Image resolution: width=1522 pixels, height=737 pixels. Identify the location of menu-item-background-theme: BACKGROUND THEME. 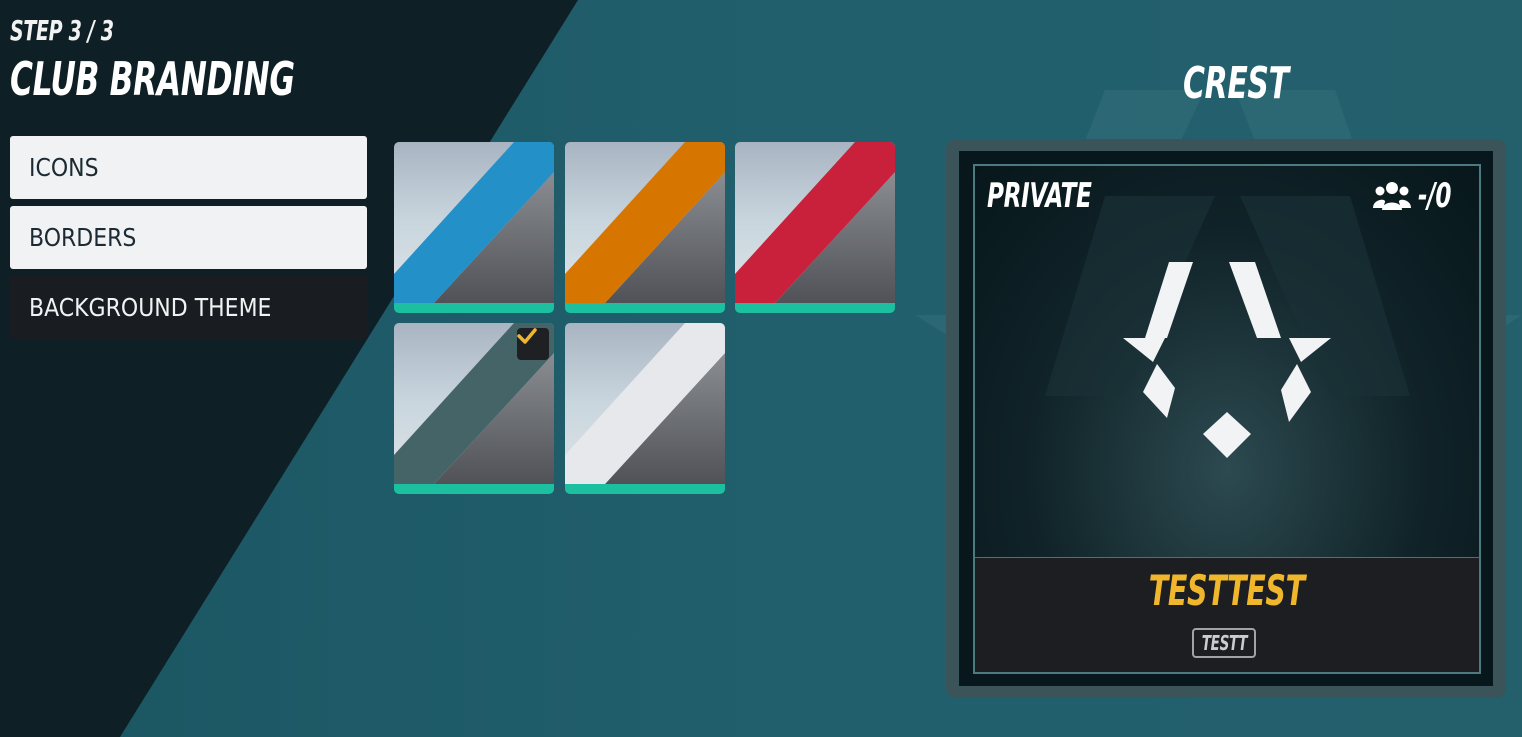
(188, 307).